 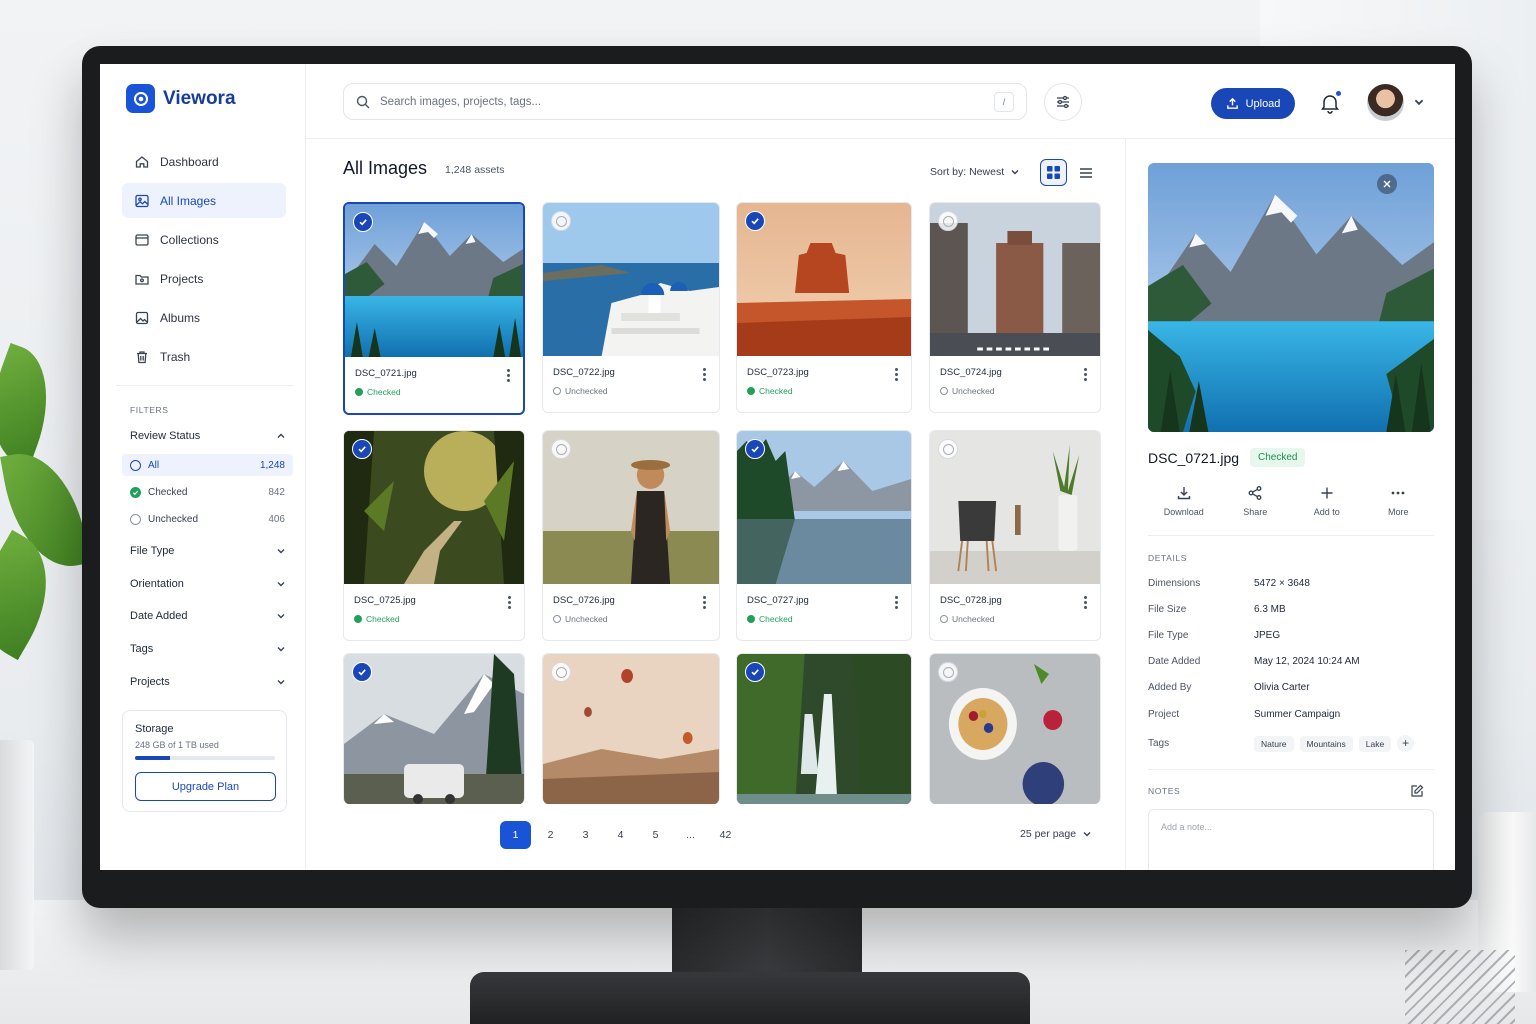 I want to click on filter-settings-button, so click(x=1063, y=102).